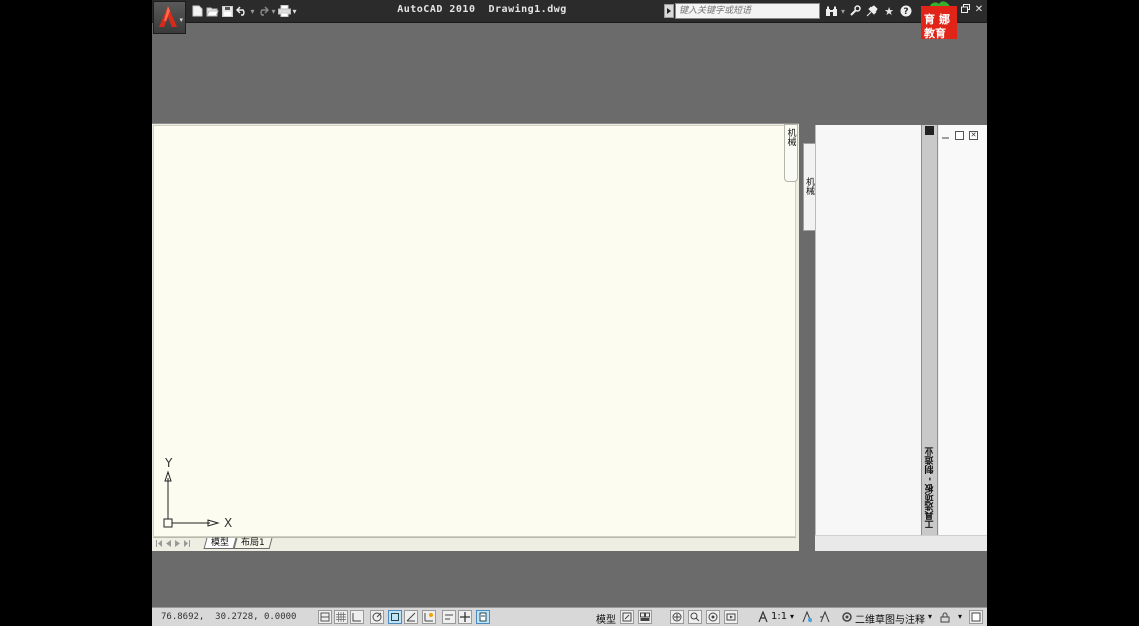 This screenshot has height=626, width=1139. I want to click on title-bar: ▾ ▾ ▾ AutoCAD 2010 Drawing1.dwg ▾, so click(569, 20).